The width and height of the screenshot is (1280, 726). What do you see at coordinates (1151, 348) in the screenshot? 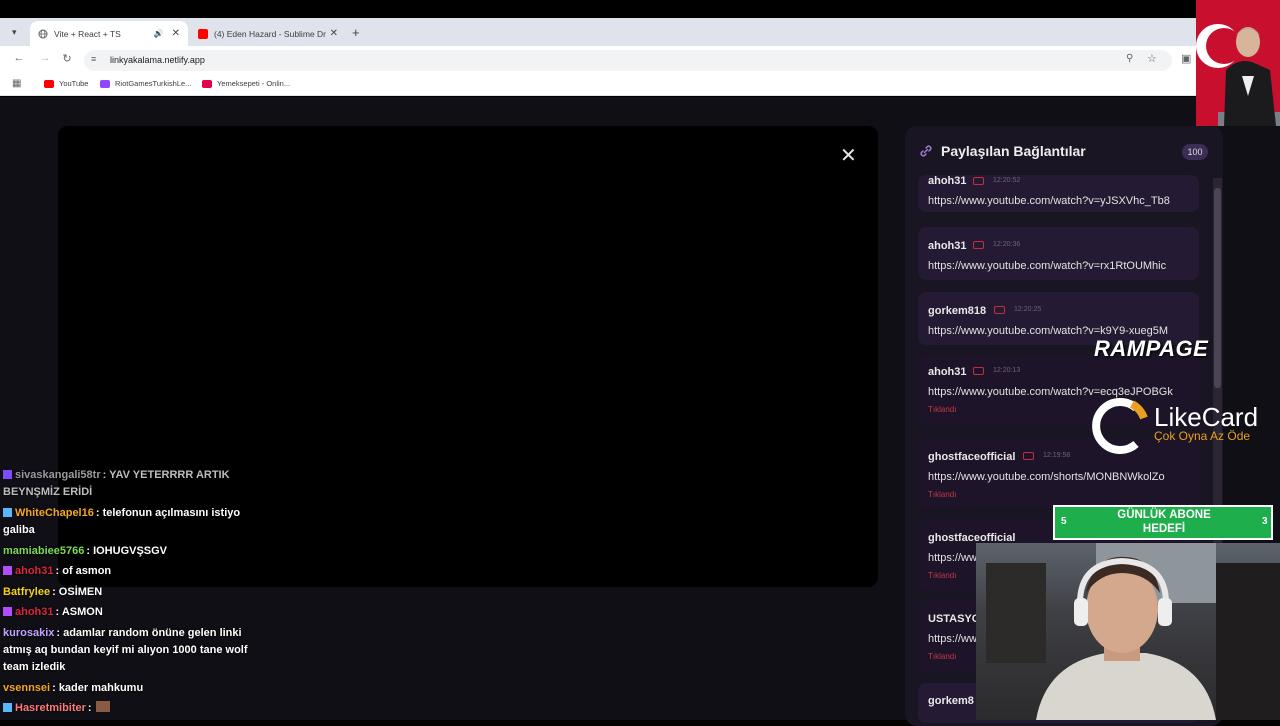
I see `rampage-logo: RAMPAGE` at bounding box center [1151, 348].